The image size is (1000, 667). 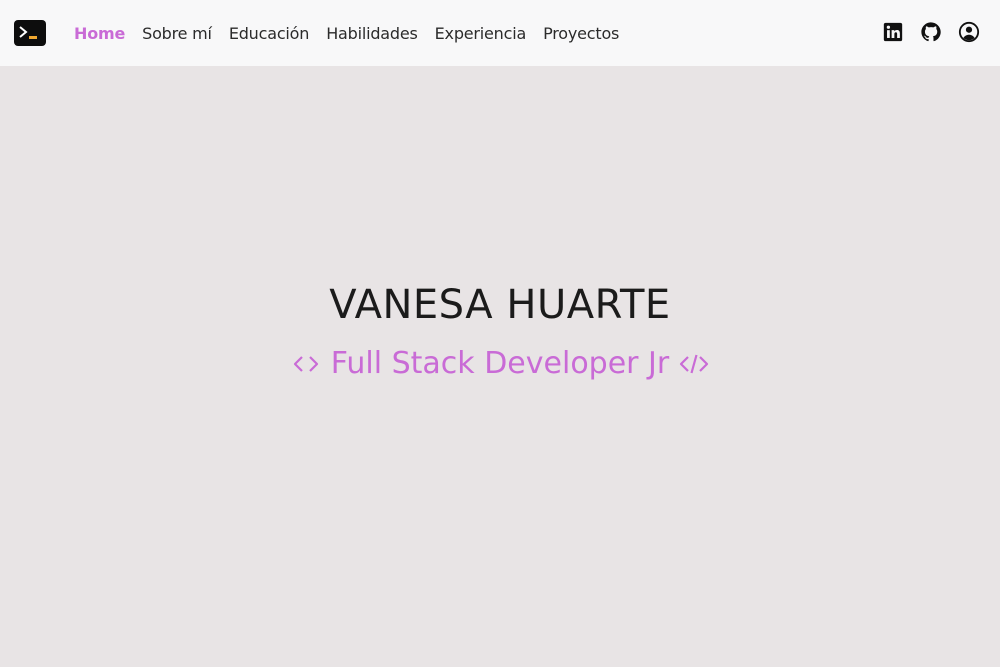 What do you see at coordinates (931, 32) in the screenshot?
I see `github-icon` at bounding box center [931, 32].